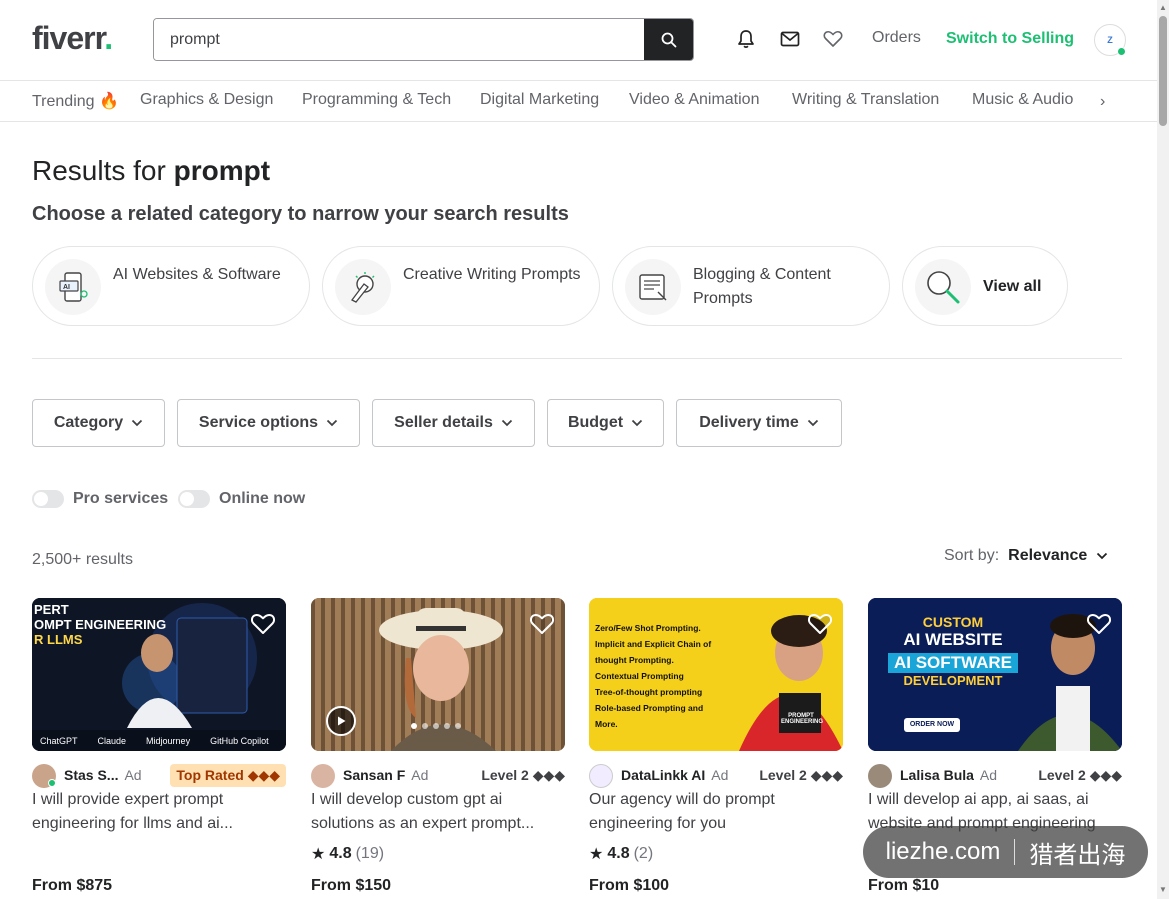 The image size is (1169, 899). What do you see at coordinates (802, 719) in the screenshot?
I see `thumbnail-caption: PROMPT ENGINEERING` at bounding box center [802, 719].